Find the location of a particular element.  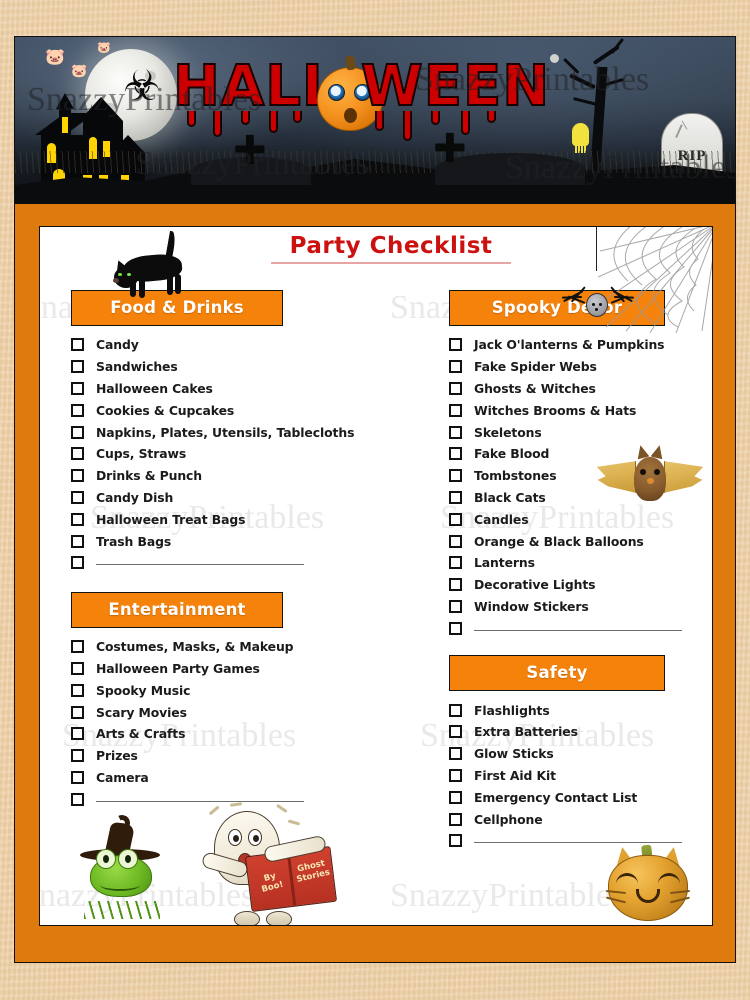

list-item: Decorative Lights is located at coordinates (580, 585).